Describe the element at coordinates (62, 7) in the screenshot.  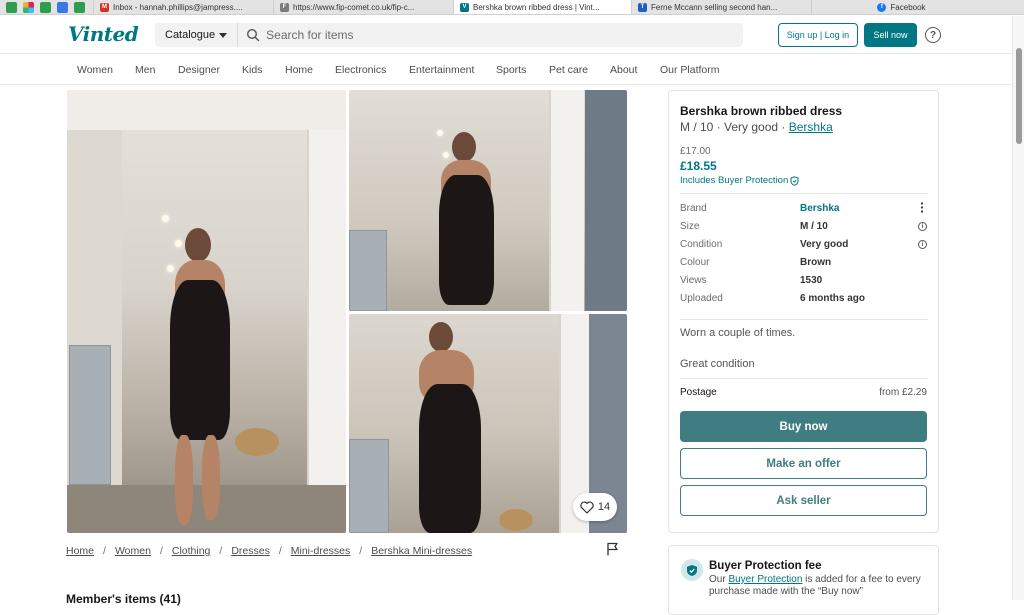
I see `google-docs-bookmark-icon` at that location.